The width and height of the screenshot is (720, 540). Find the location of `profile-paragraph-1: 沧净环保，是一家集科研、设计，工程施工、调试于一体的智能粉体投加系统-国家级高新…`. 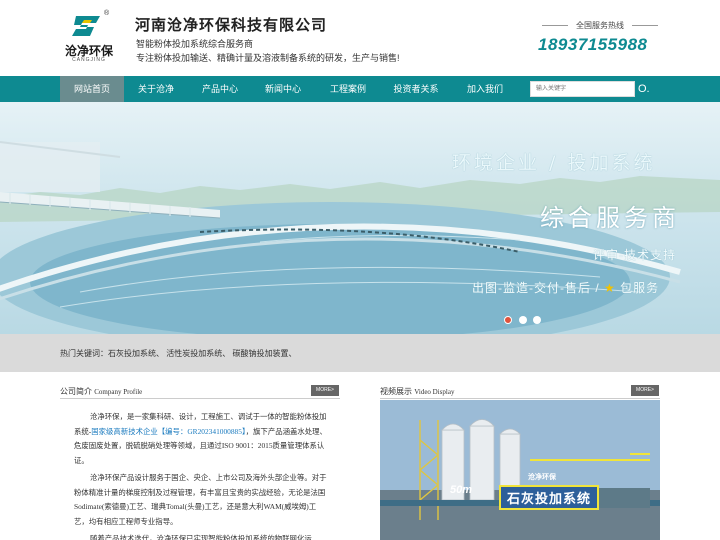

profile-paragraph-1: 沧净环保，是一家集科研、设计，工程施工、调试于一体的智能粉体投加系统-国家级高新… is located at coordinates (202, 439).